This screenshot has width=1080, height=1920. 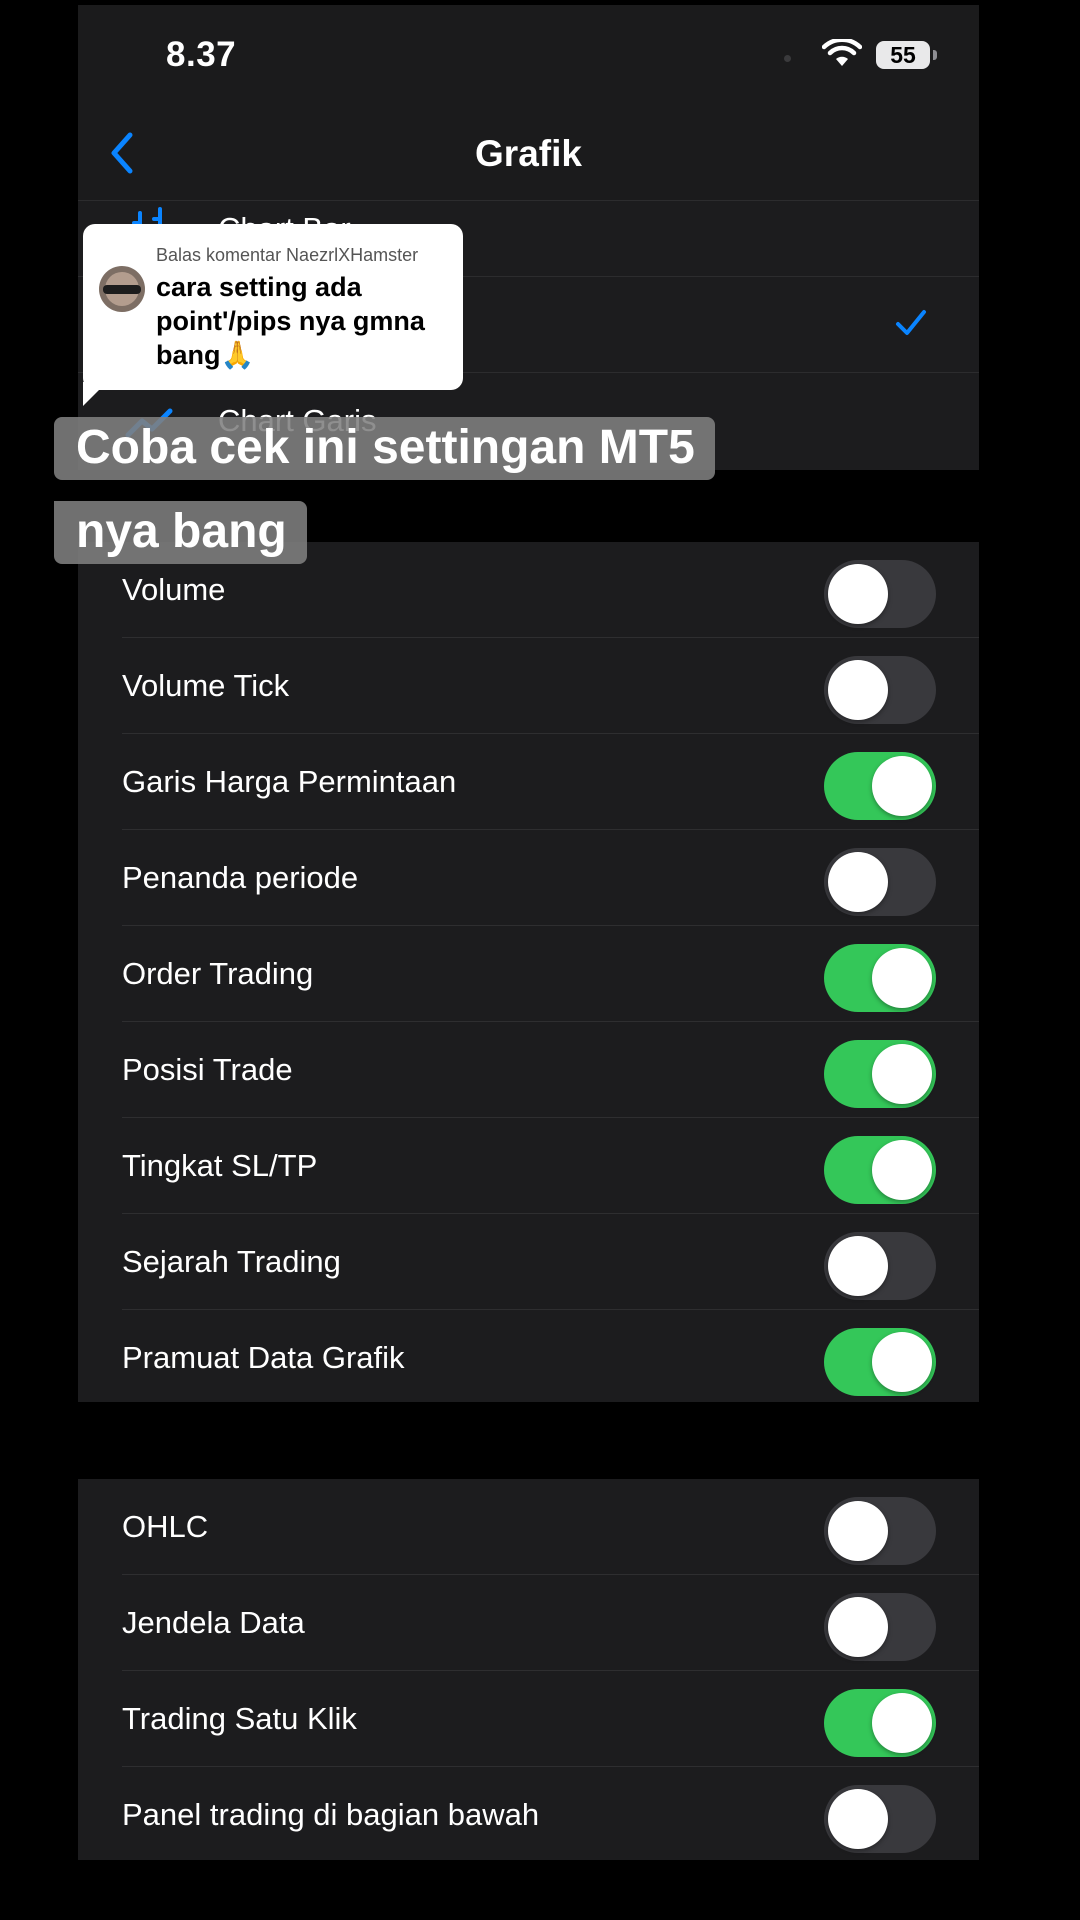 I want to click on checkmark-icon, so click(x=911, y=322).